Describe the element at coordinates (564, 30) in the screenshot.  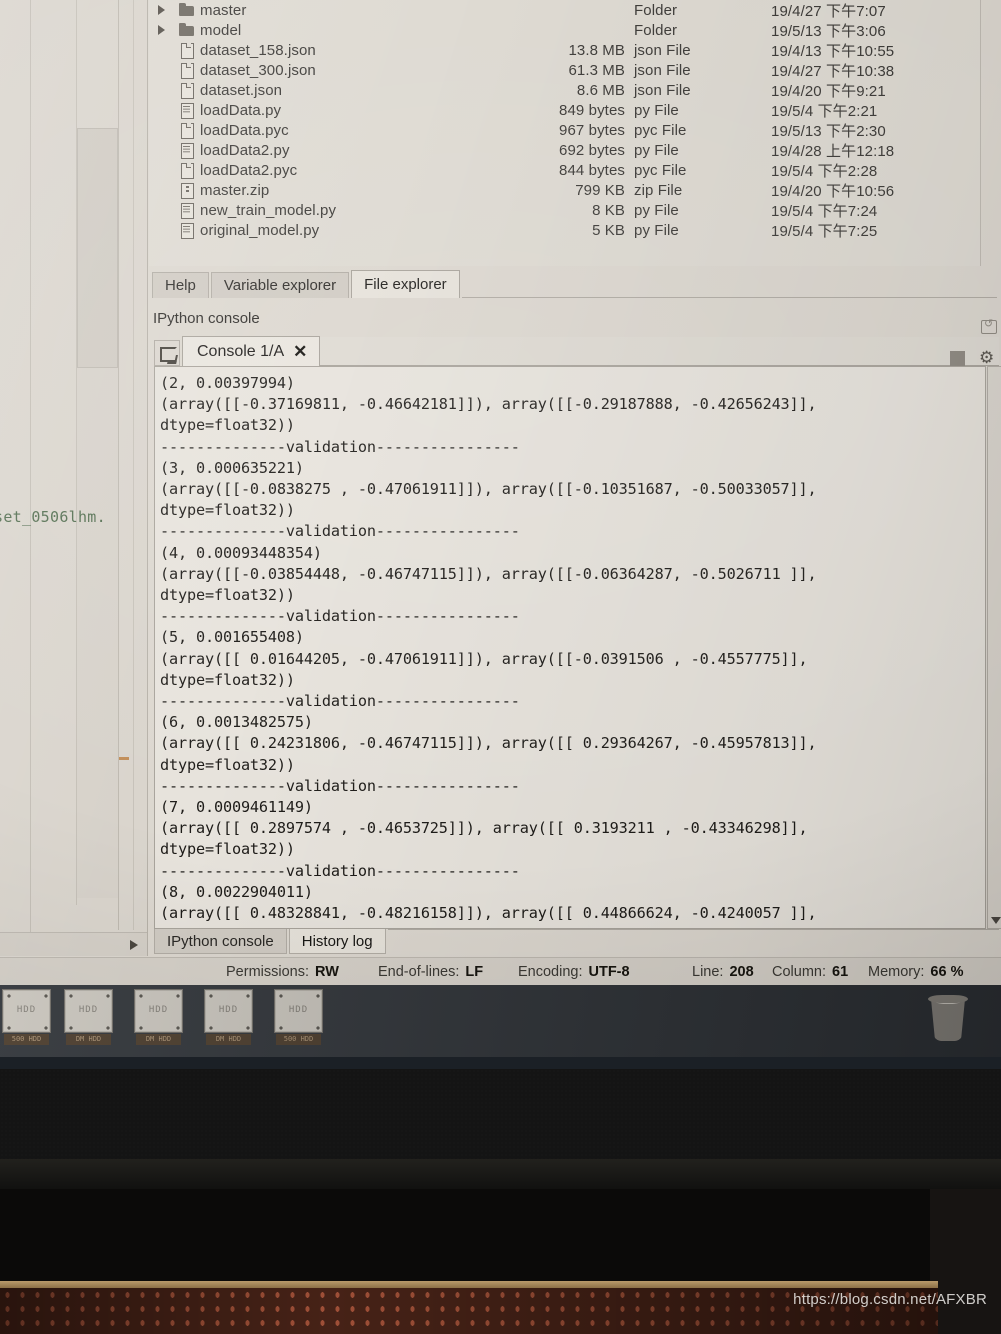
I see `file-row: model Folder 19/5/13 下午3:06` at that location.